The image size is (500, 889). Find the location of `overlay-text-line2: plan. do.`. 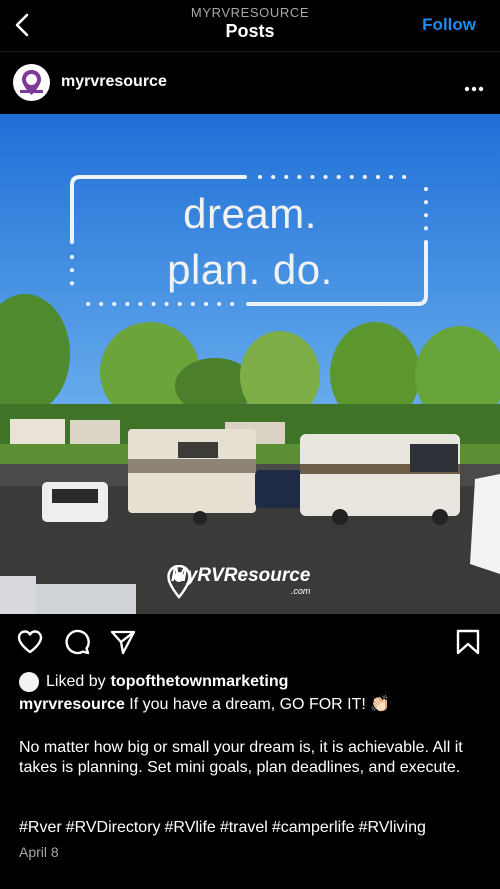

overlay-text-line2: plan. do. is located at coordinates (250, 269).